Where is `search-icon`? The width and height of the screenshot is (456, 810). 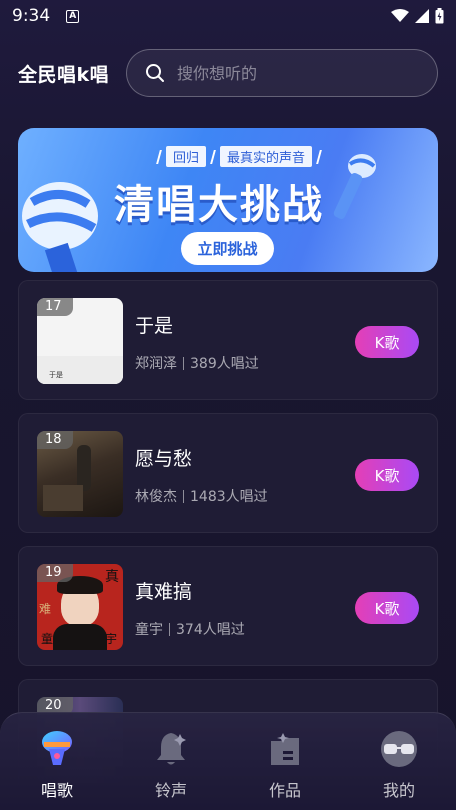 search-icon is located at coordinates (155, 73).